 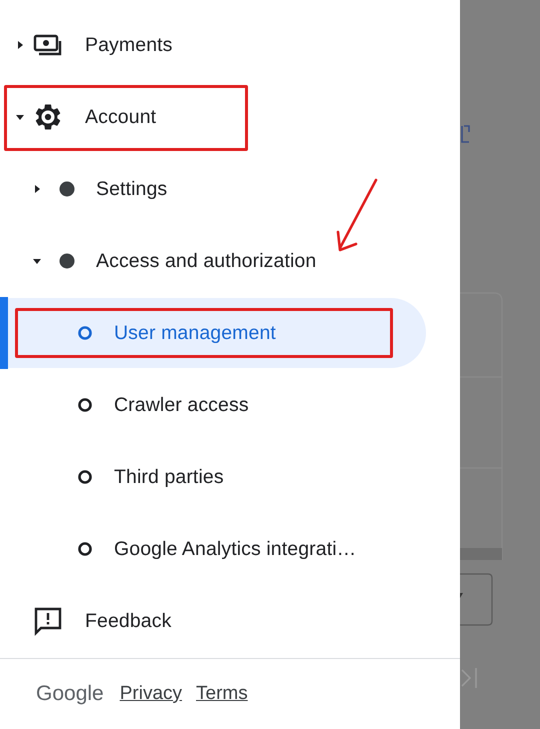 I want to click on selection-indicator, so click(x=4, y=333).